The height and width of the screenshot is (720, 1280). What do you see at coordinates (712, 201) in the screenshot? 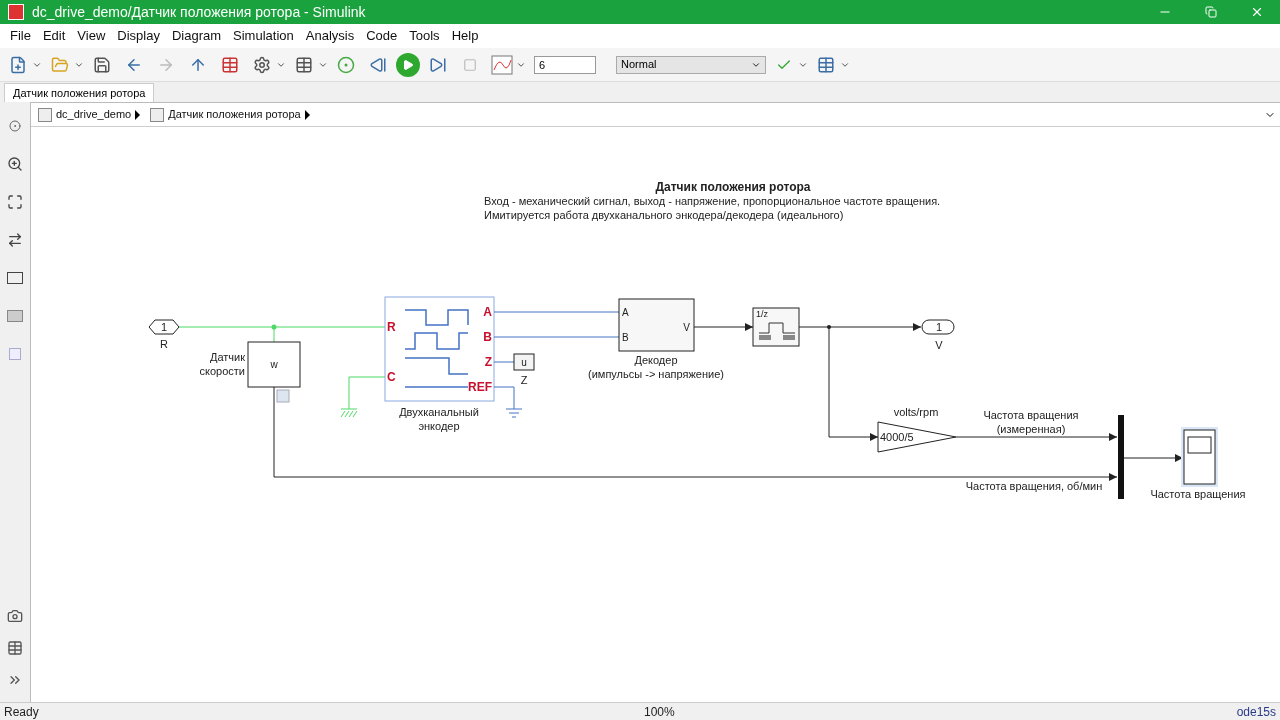
I see `annotation-text: Вход - механический сигнал, выход - напряжение, пропорциональное частоте вращения.` at bounding box center [712, 201].